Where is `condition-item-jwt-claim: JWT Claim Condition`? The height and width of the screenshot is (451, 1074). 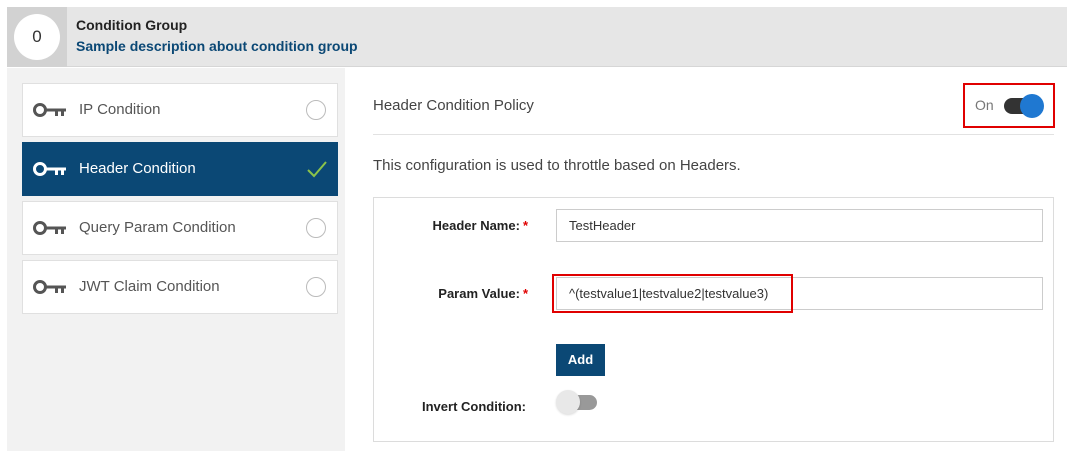
condition-item-jwt-claim: JWT Claim Condition is located at coordinates (180, 287).